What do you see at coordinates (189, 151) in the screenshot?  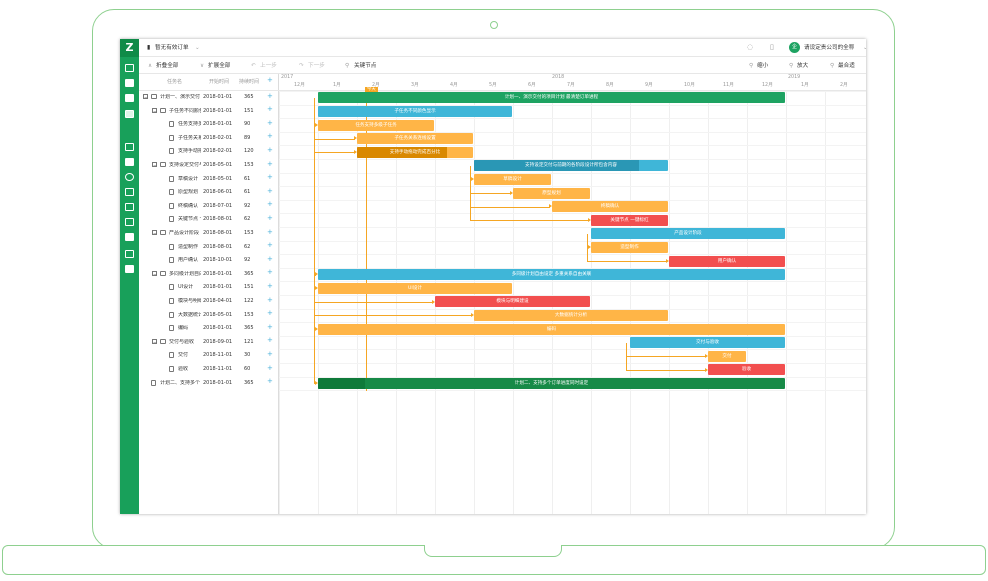 I see `task-name: 支持手动拖动` at bounding box center [189, 151].